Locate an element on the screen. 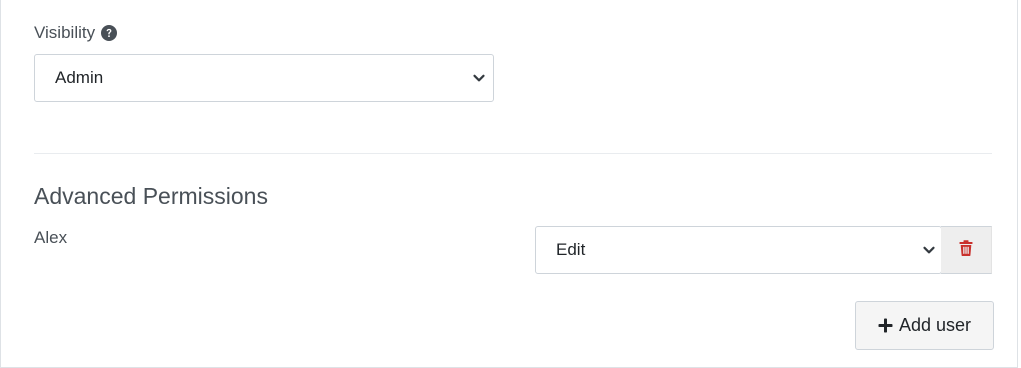  visibility-label-row: Visibility is located at coordinates (76, 33).